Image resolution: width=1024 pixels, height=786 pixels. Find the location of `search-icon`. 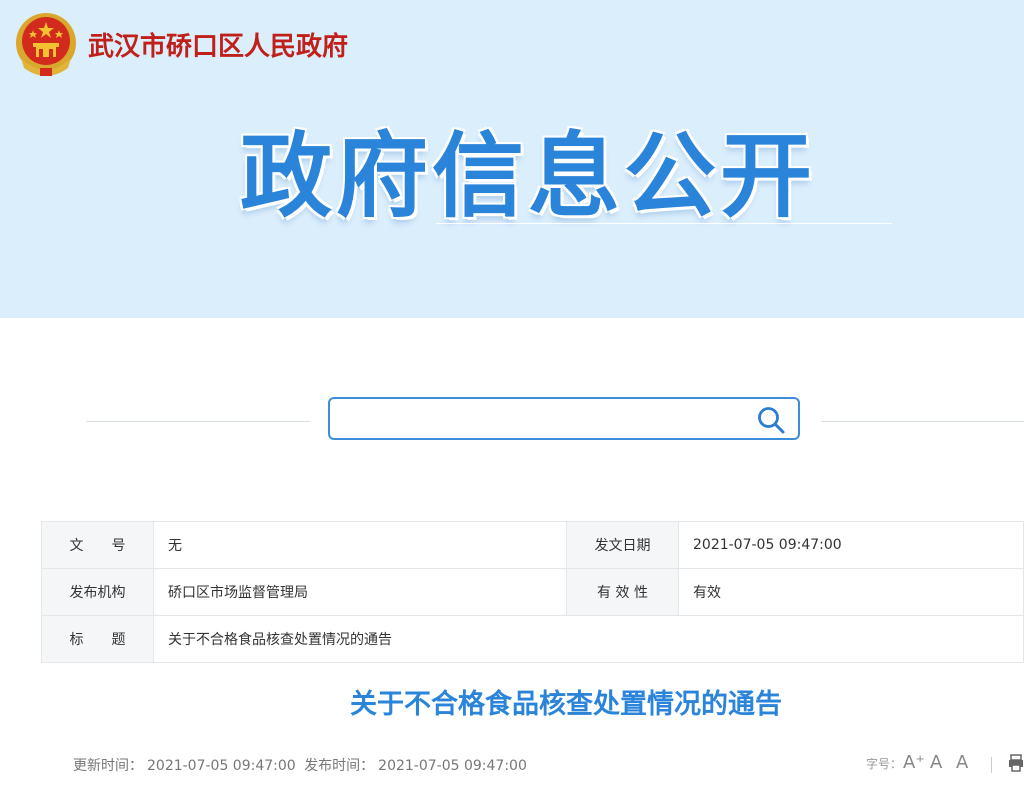

search-icon is located at coordinates (771, 420).